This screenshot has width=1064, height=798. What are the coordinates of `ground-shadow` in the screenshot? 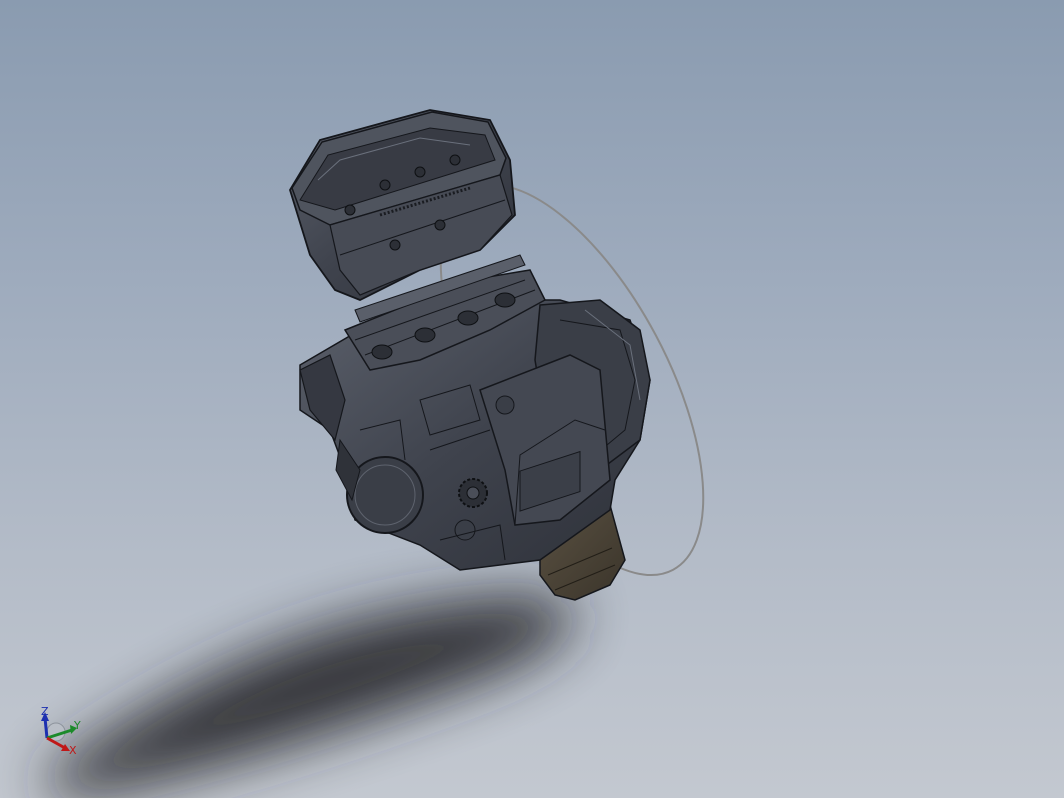 It's located at (308, 697).